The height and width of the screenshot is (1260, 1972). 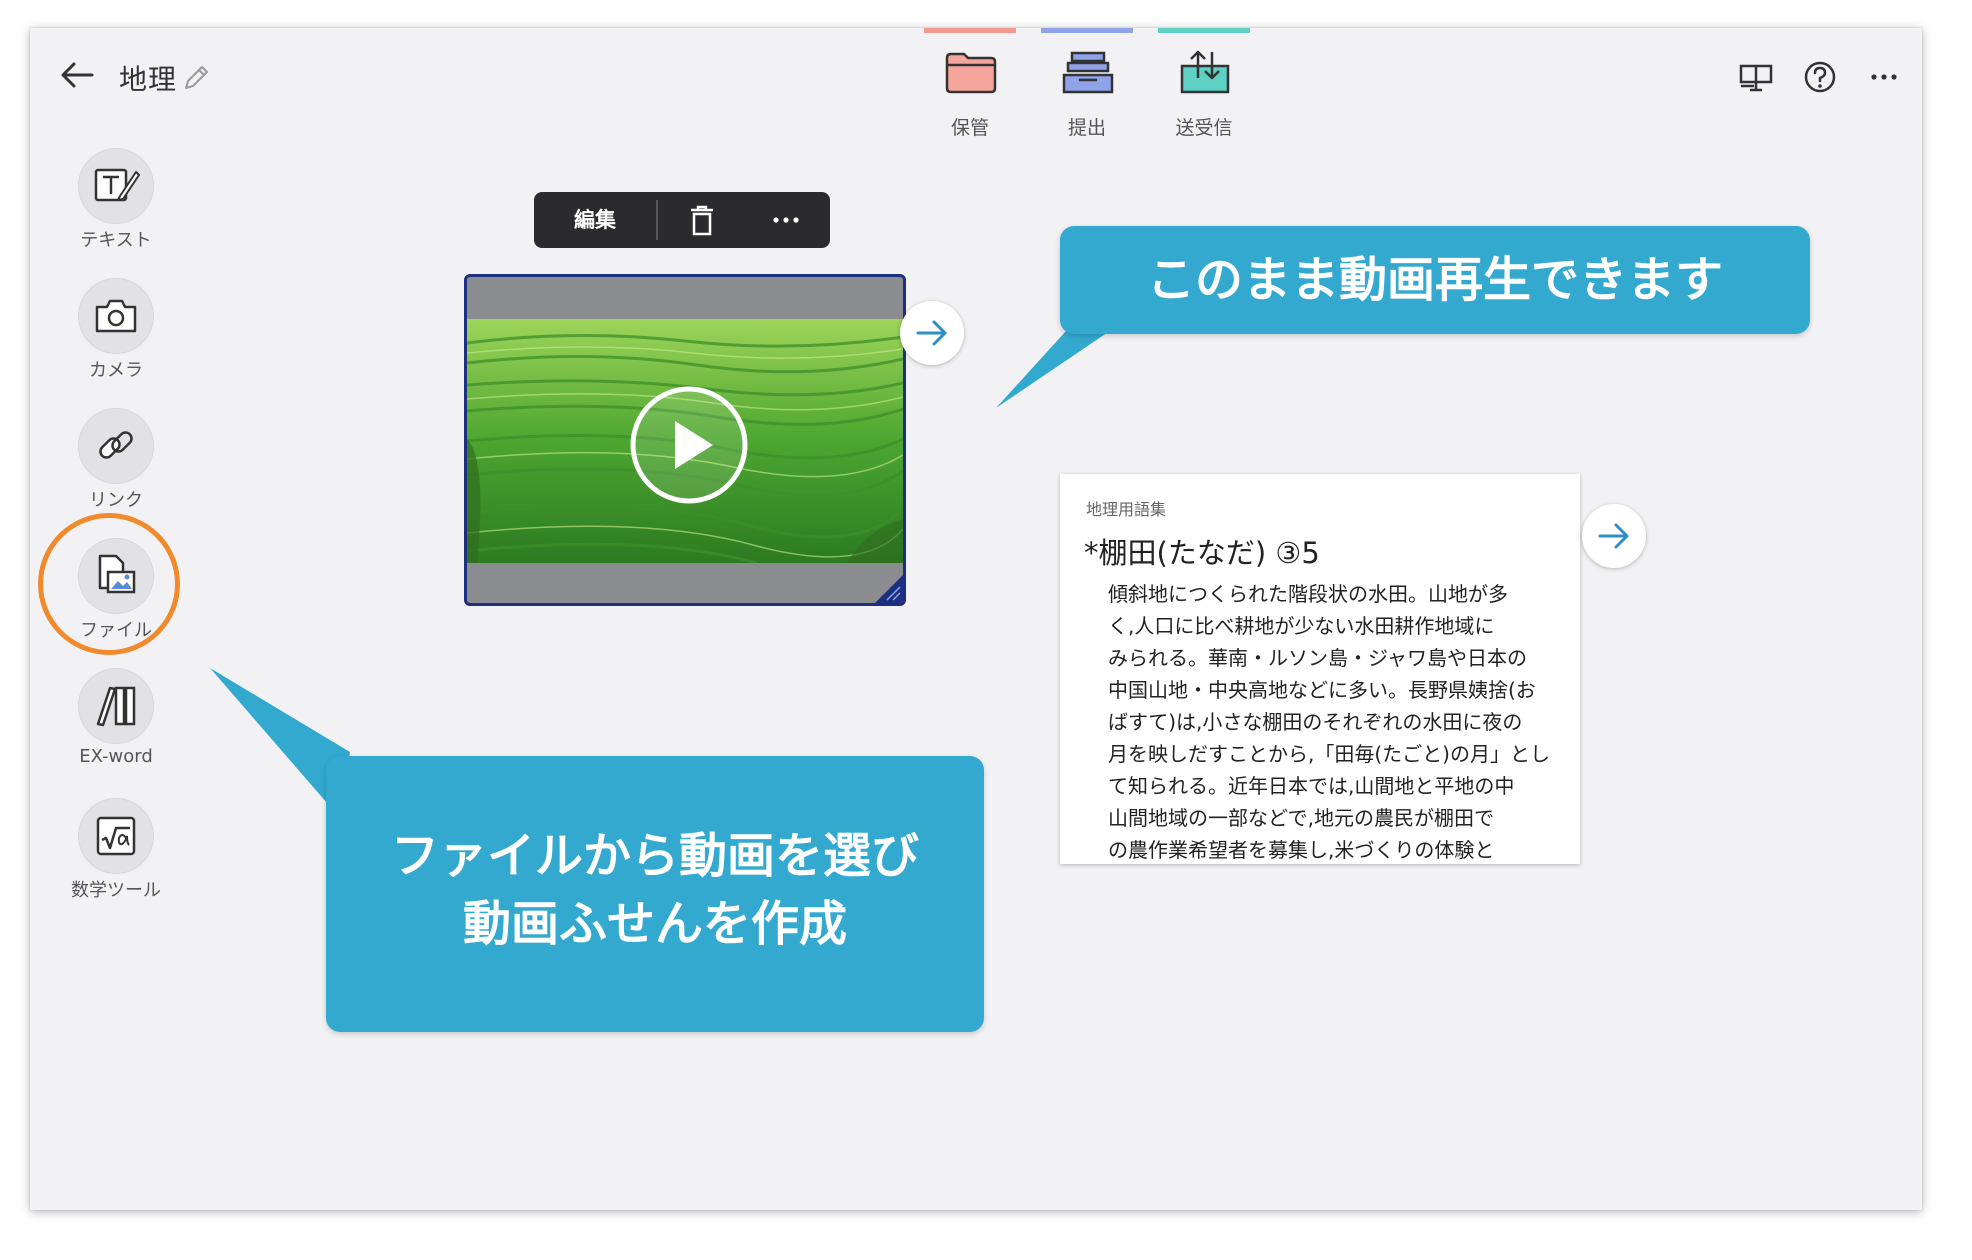 I want to click on transfer-icon, so click(x=1205, y=72).